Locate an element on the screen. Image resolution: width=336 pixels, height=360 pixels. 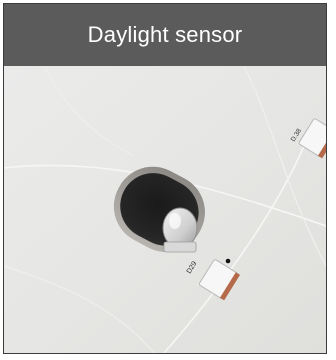
polarity-dot is located at coordinates (228, 261).